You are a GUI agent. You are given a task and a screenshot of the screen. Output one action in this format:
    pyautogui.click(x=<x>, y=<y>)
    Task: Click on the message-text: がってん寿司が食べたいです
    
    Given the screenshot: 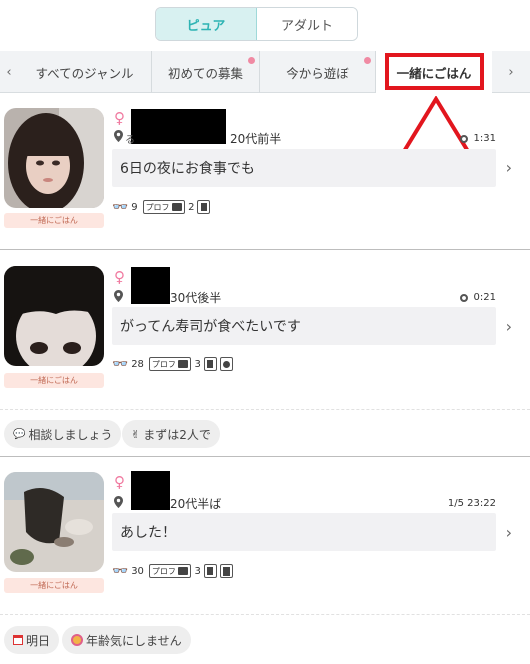 What is the action you would take?
    pyautogui.click(x=304, y=326)
    